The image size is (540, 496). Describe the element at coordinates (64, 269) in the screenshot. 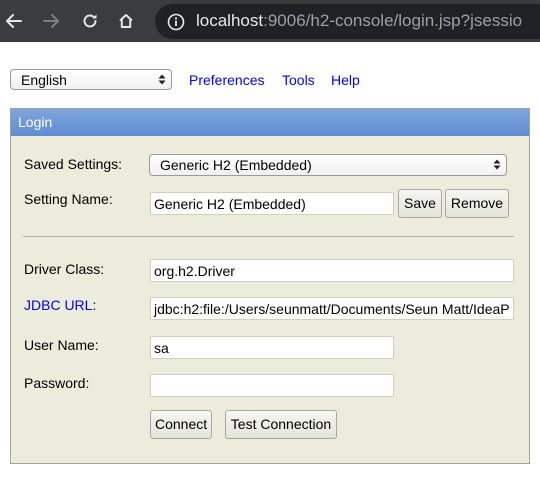

I see `driver-class-label: Driver Class:` at that location.